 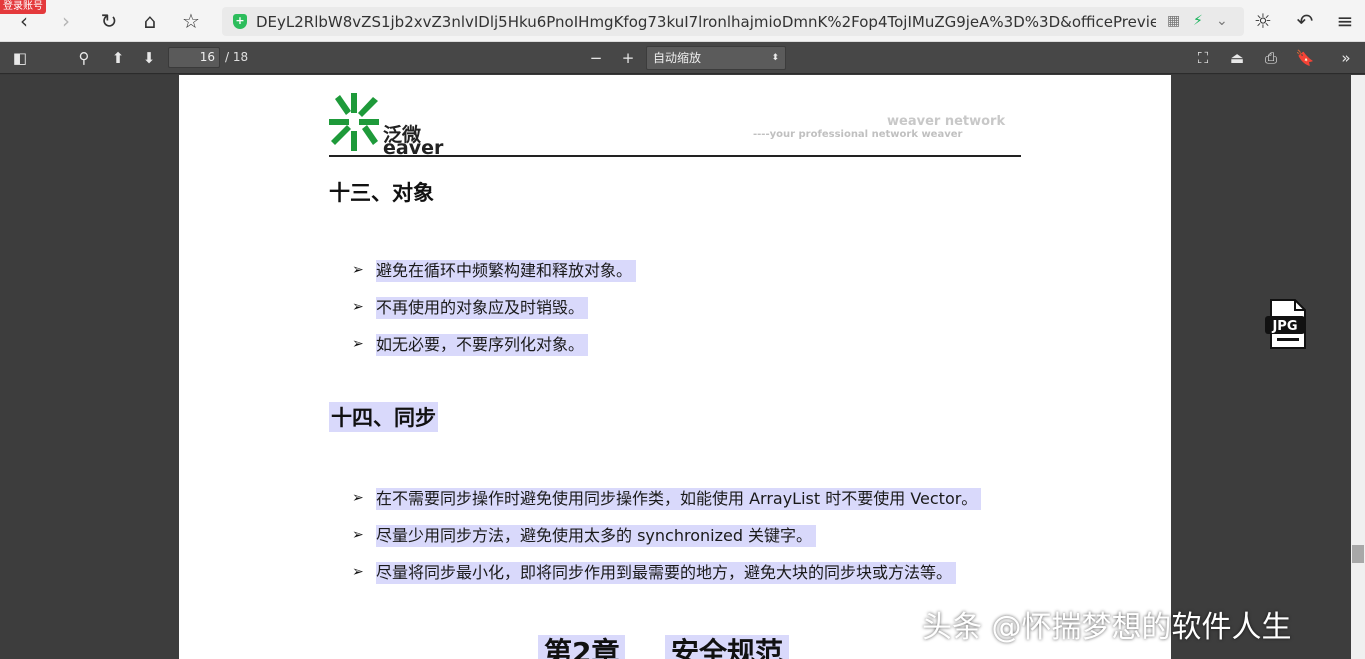 What do you see at coordinates (1203, 58) in the screenshot?
I see `presentation-mode-icon: ⛶` at bounding box center [1203, 58].